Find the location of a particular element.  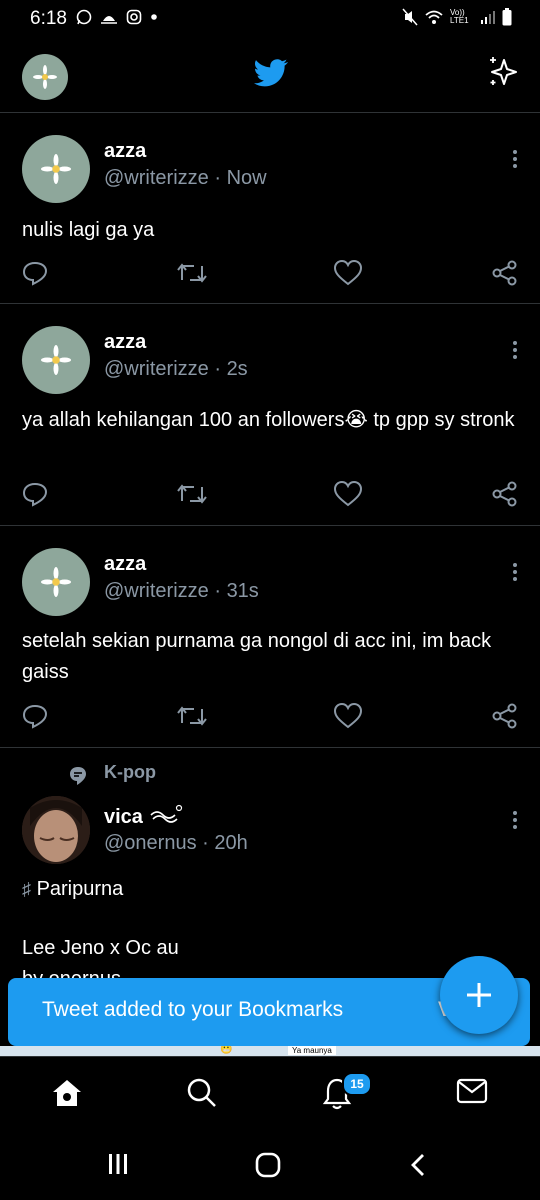

home-button-icon is located at coordinates (268, 1165).